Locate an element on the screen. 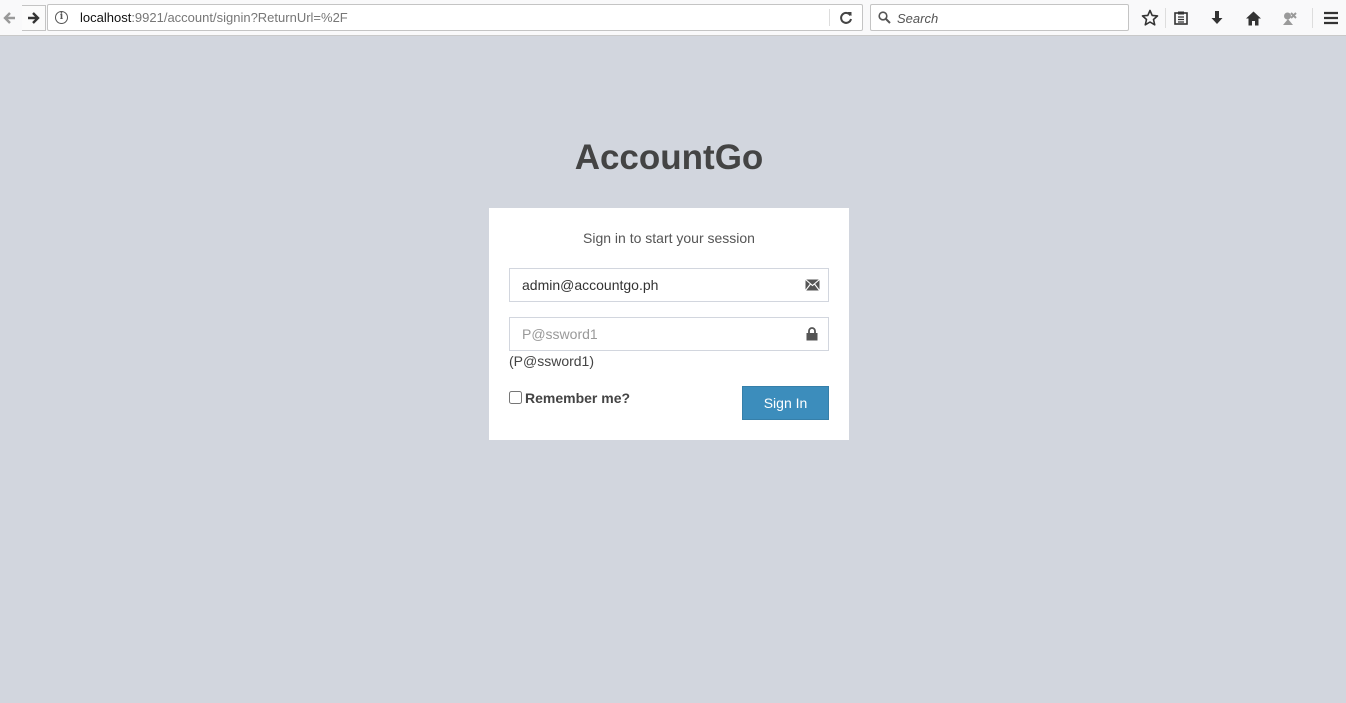 This screenshot has height=703, width=1346. password-field is located at coordinates (669, 334).